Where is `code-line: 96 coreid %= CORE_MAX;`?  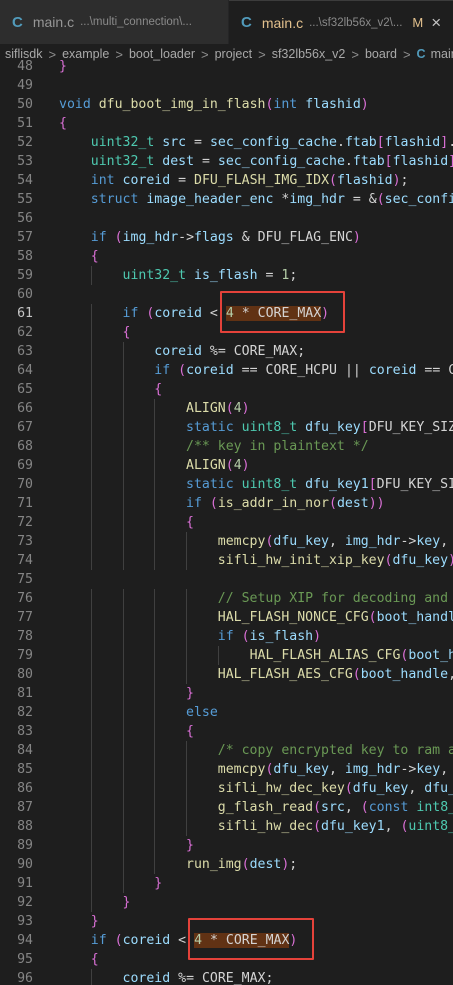 code-line: 96 coreid %= CORE_MAX; is located at coordinates (226, 977).